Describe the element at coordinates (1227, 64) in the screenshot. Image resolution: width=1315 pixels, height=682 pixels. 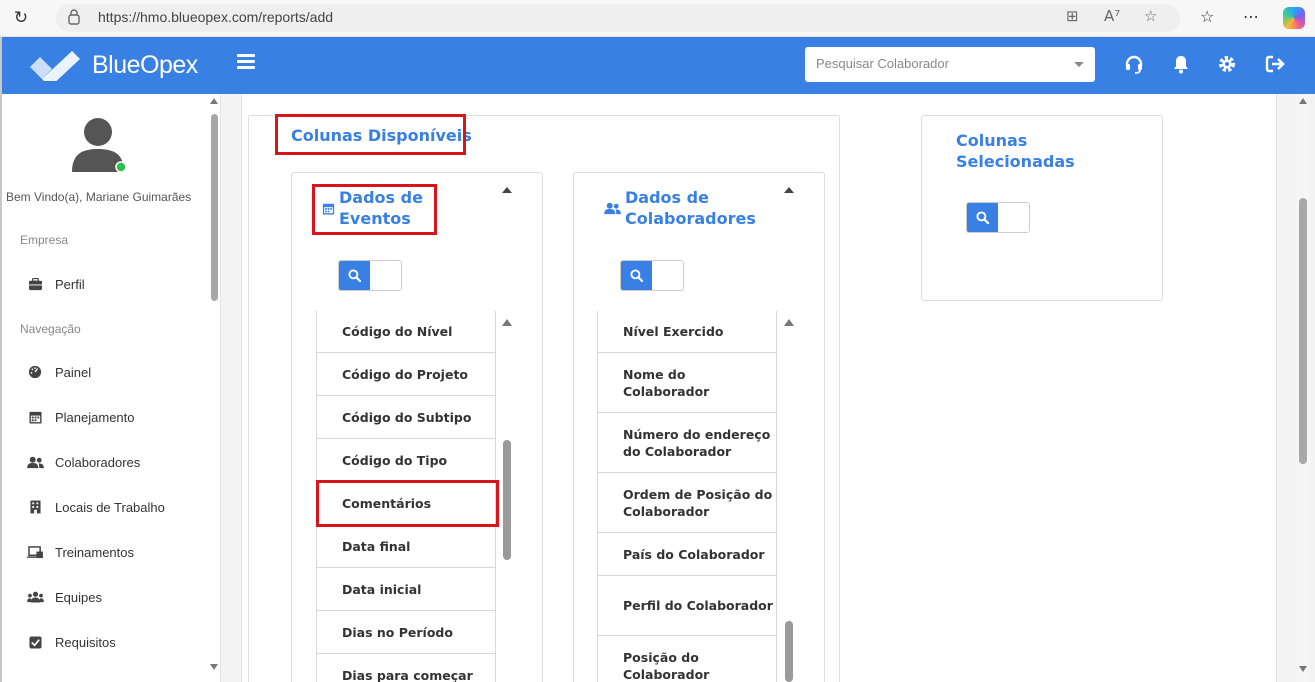
I see `gear-icon` at that location.